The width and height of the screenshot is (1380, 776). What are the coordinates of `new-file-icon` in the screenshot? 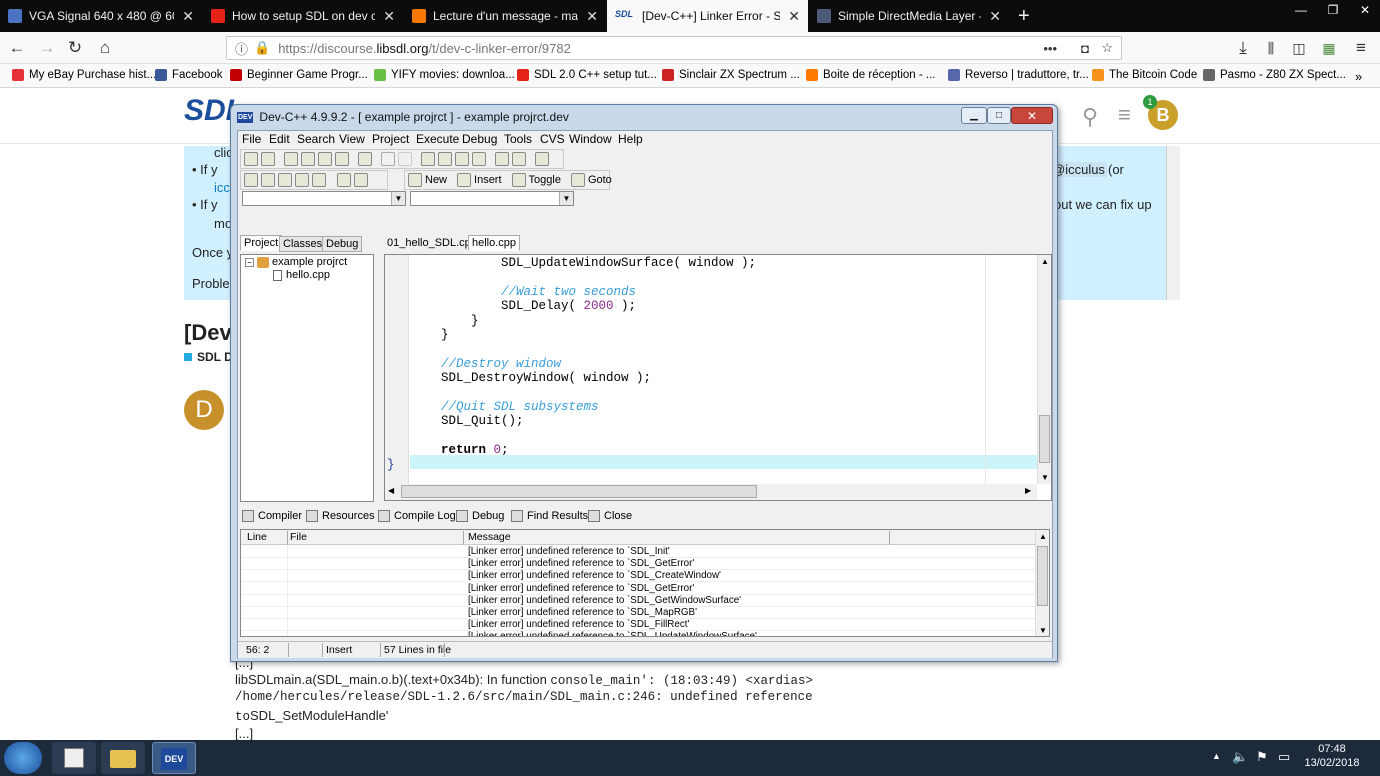 It's located at (291, 159).